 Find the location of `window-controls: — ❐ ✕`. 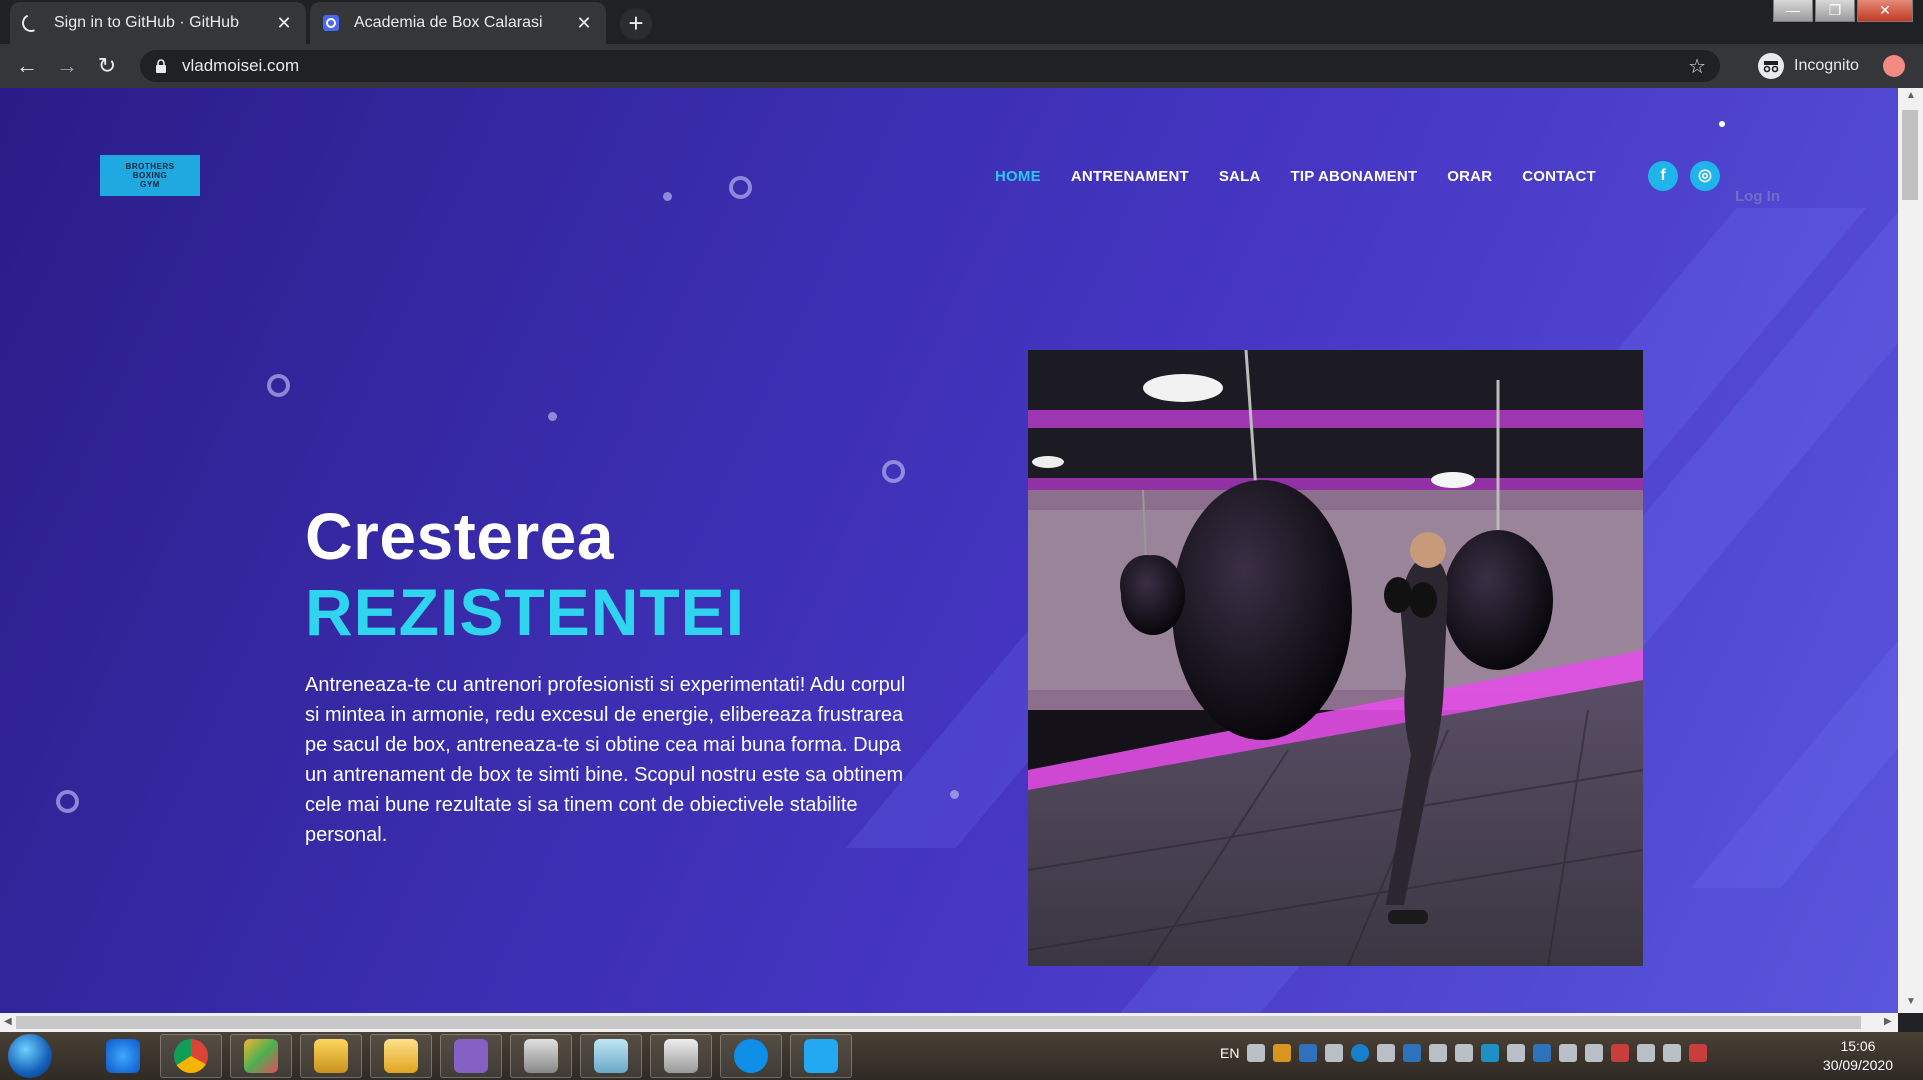

window-controls: — ❐ ✕ is located at coordinates (1843, 11).